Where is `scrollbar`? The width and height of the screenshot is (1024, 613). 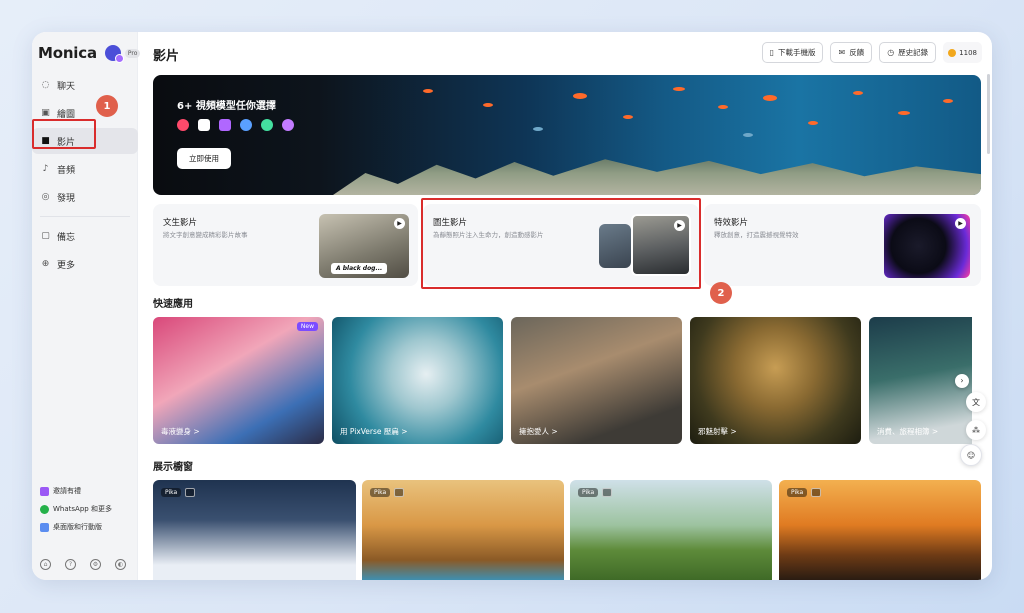 scrollbar is located at coordinates (988, 114).